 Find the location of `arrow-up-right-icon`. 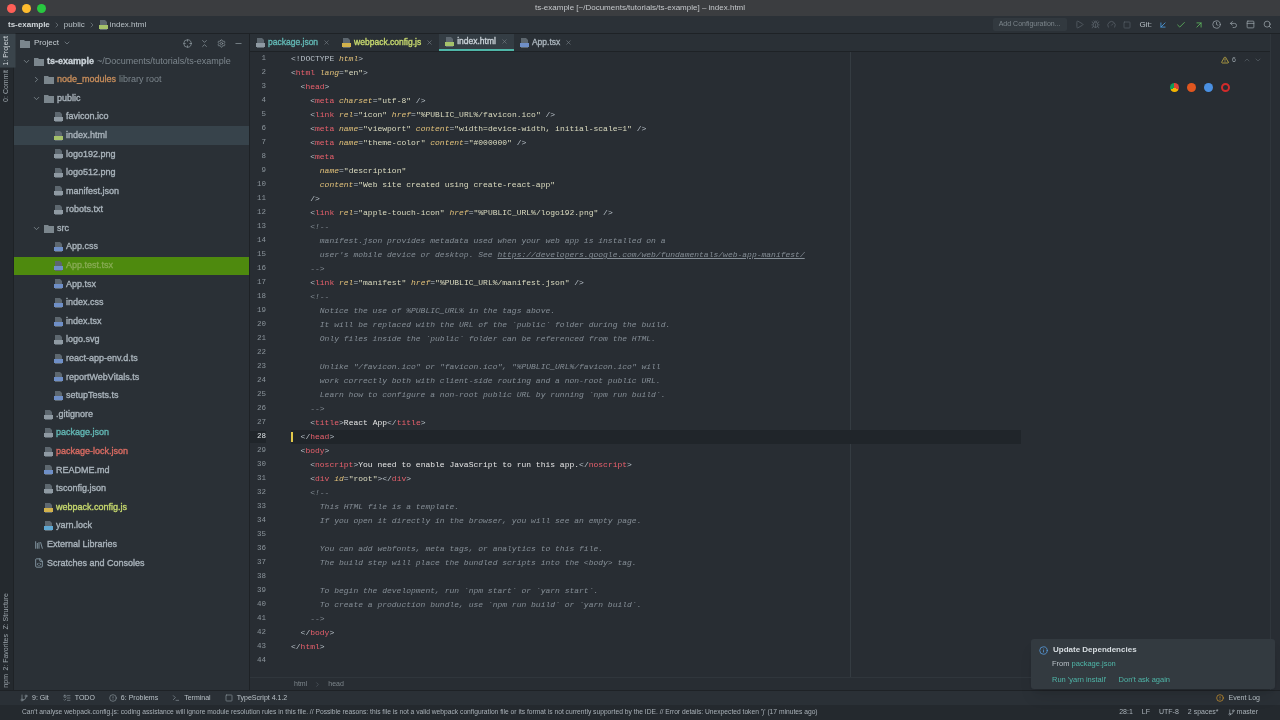

arrow-up-right-icon is located at coordinates (1199, 24).